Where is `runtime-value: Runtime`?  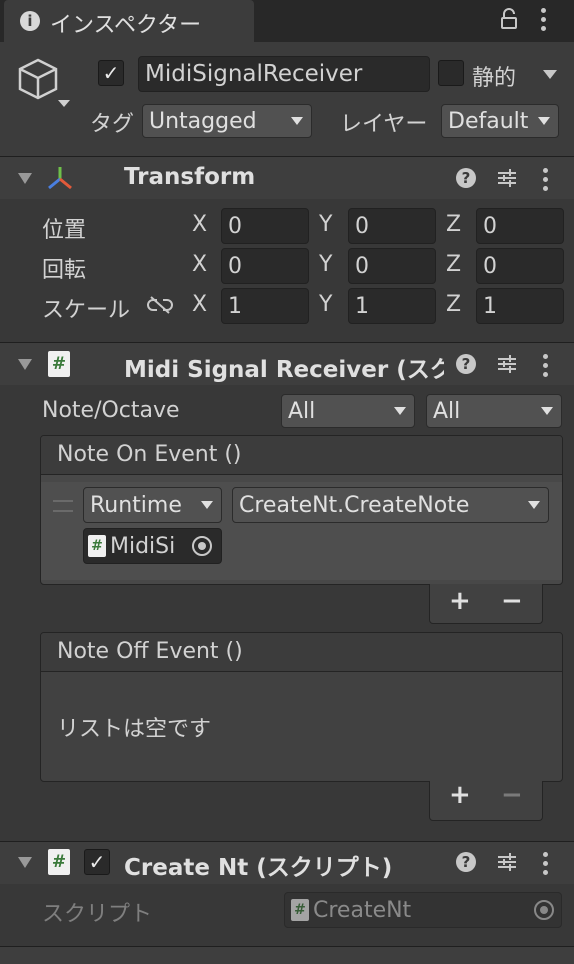 runtime-value: Runtime is located at coordinates (136, 505).